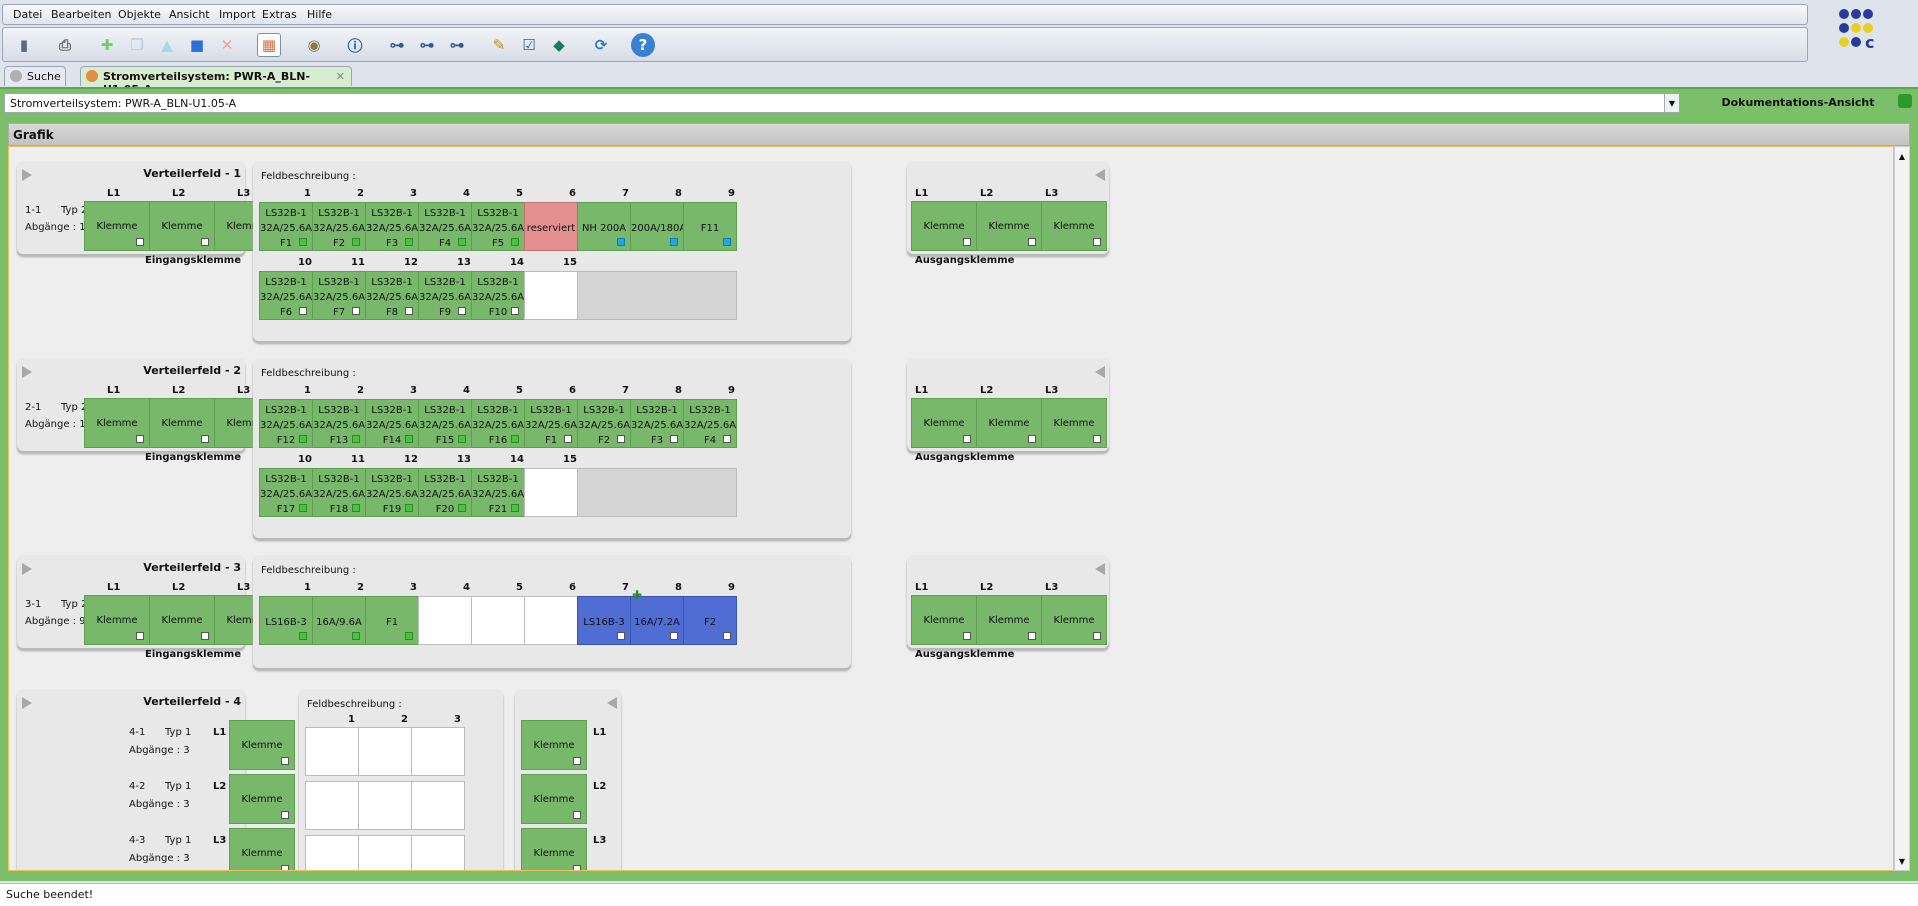 This screenshot has height=906, width=1918. I want to click on outlet-cell: F2, so click(710, 620).